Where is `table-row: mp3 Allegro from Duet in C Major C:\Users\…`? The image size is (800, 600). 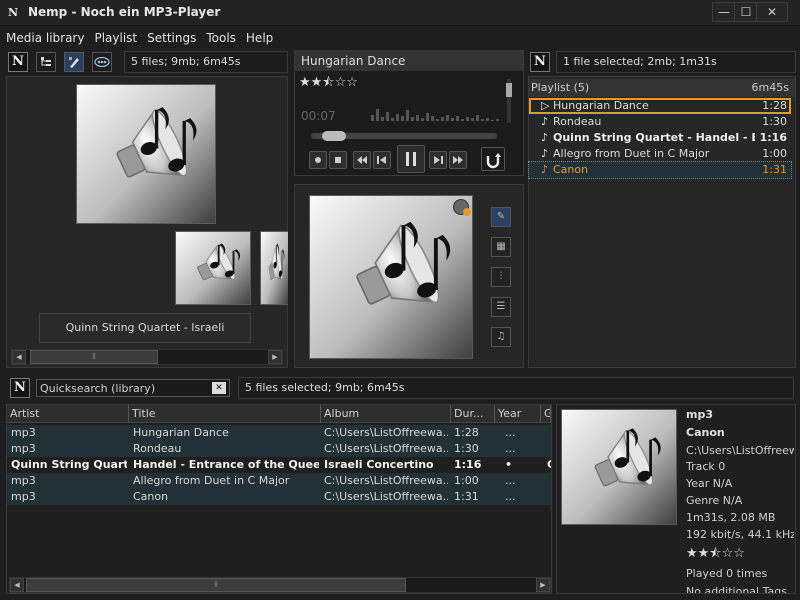
table-row: mp3 Allegro from Duet in C Major C:\Users\… is located at coordinates (279, 481).